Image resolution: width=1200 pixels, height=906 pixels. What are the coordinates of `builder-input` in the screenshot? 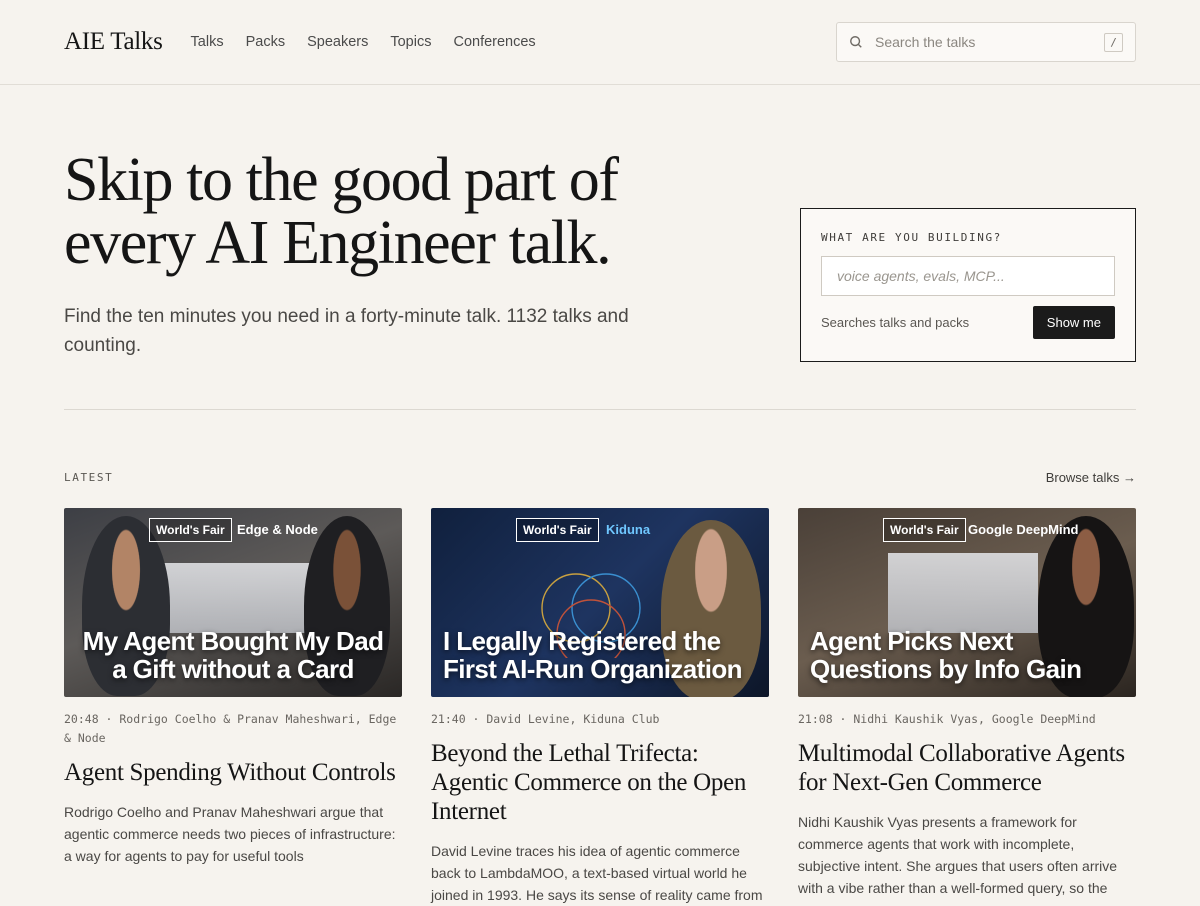 It's located at (968, 276).